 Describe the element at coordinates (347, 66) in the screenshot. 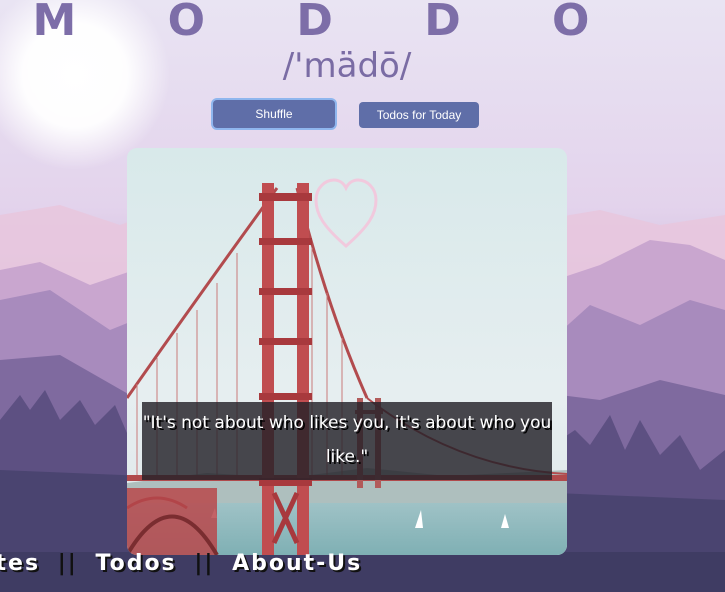

I see `pronunciation-text: /'mädō/` at that location.